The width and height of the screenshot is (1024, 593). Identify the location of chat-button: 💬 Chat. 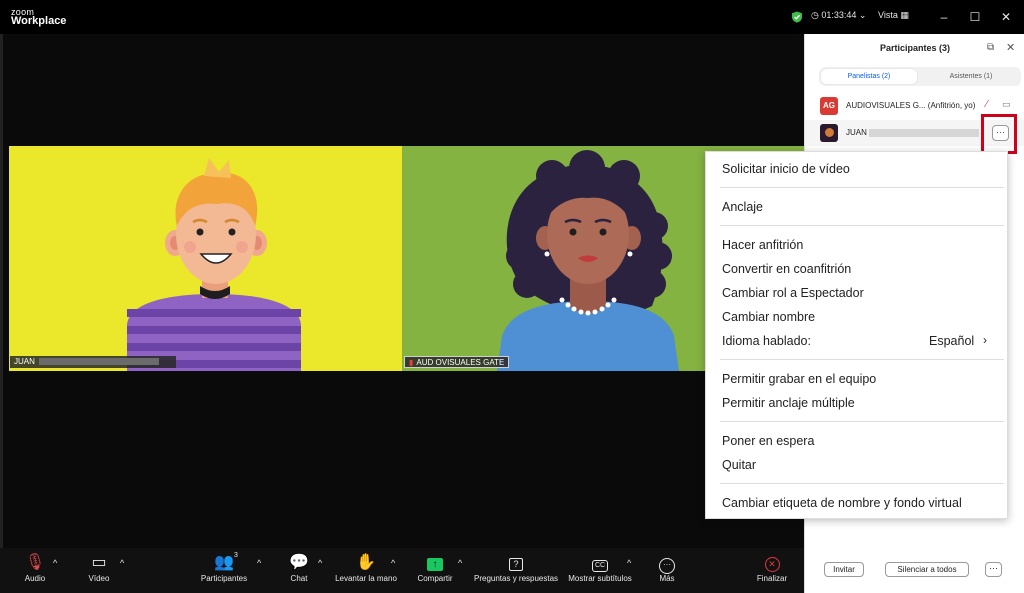
(299, 567).